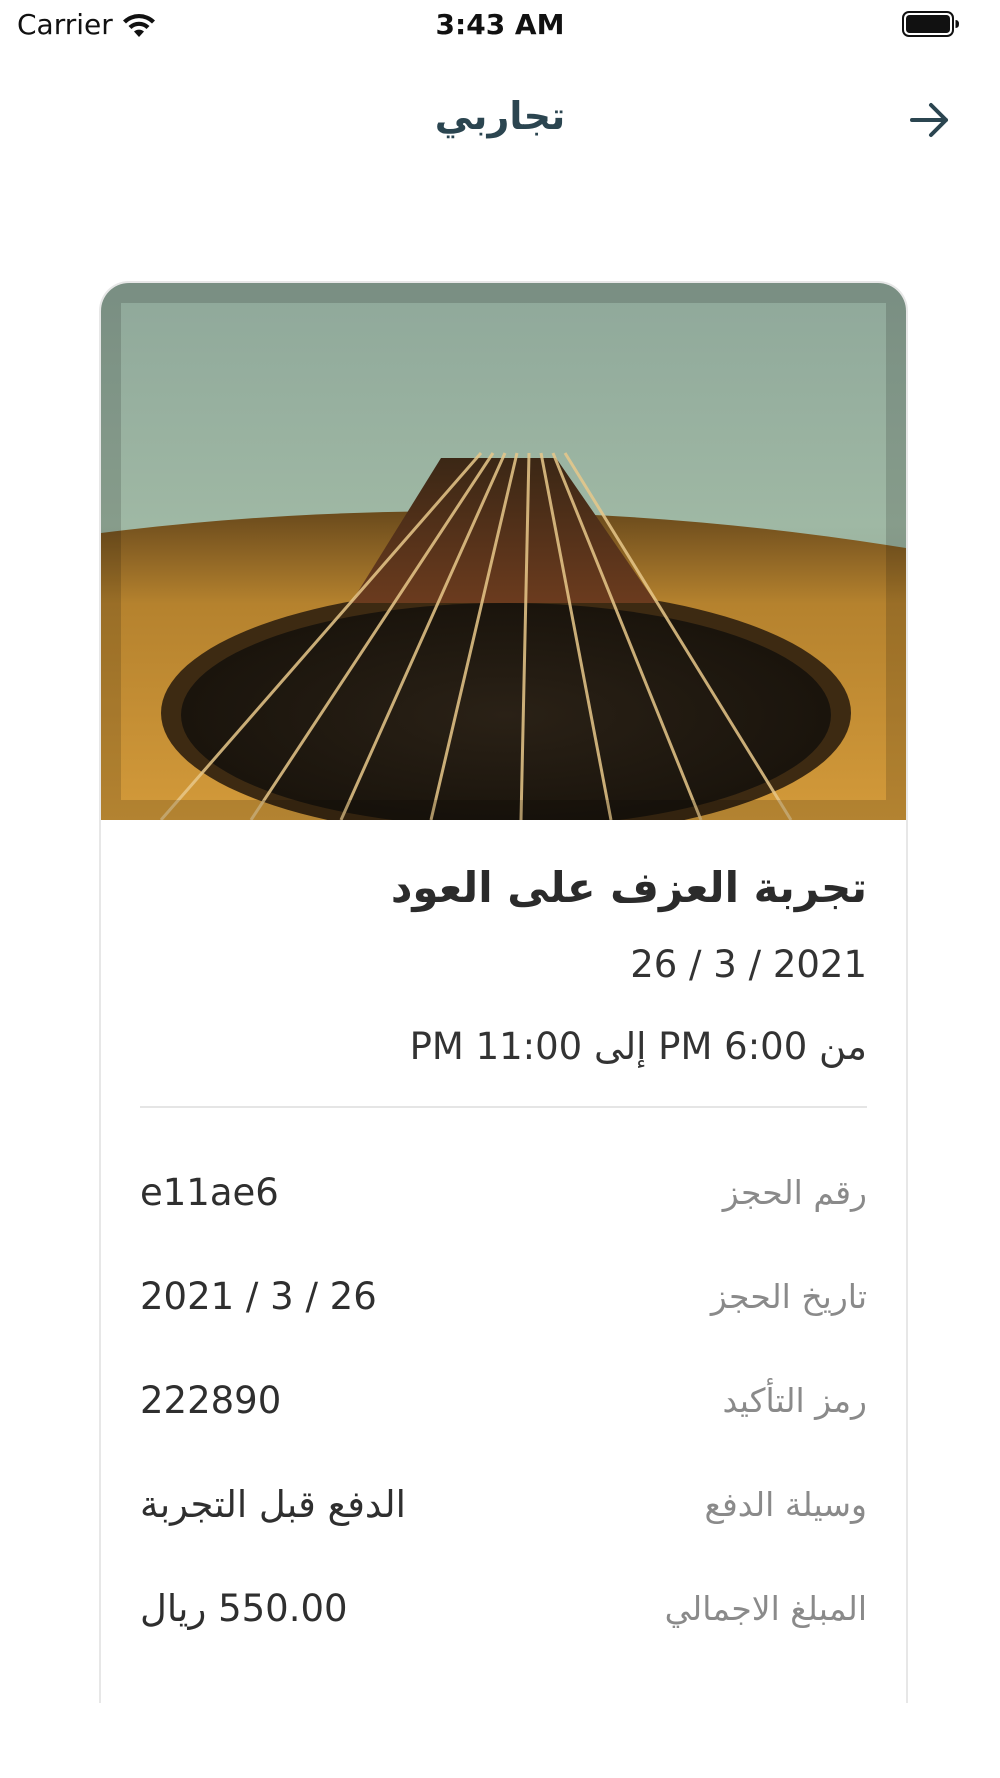  Describe the element at coordinates (273, 1504) in the screenshot. I see `detail-value: الدفع قبل التجربة` at that location.